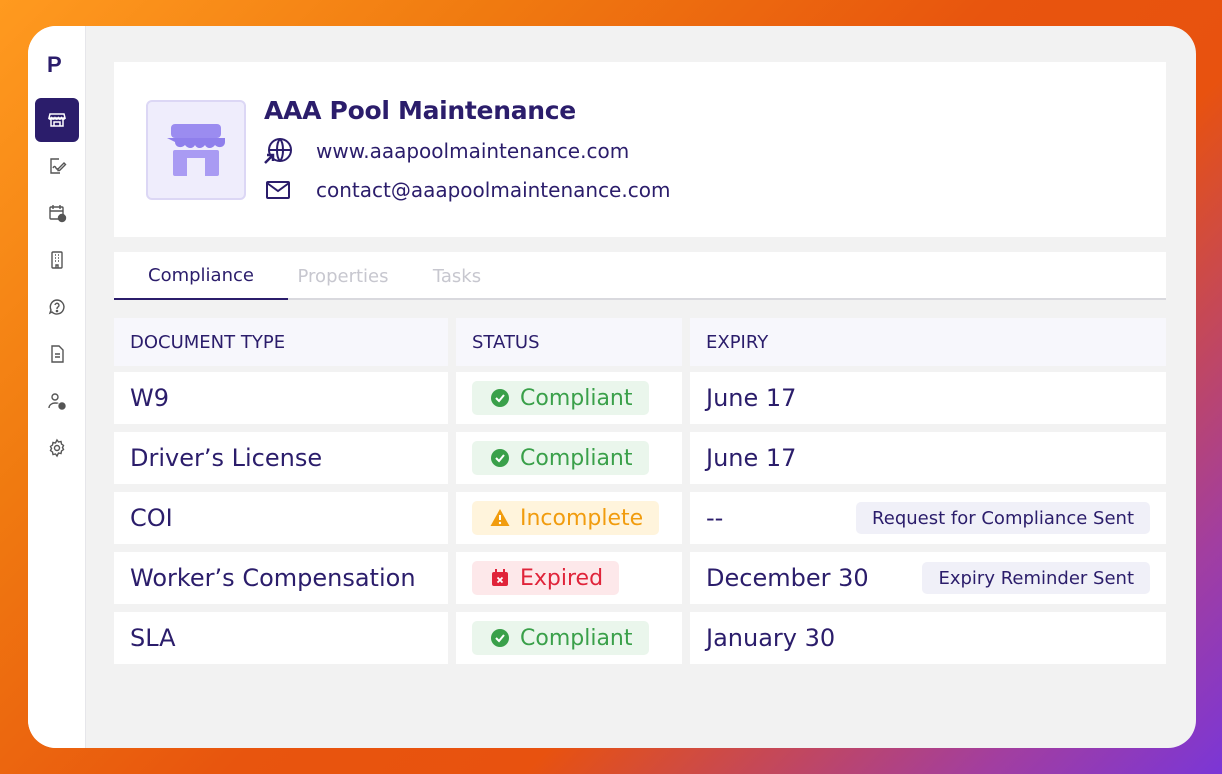 The height and width of the screenshot is (774, 1222). I want to click on header-cell-expiry: EXPIRY, so click(928, 342).